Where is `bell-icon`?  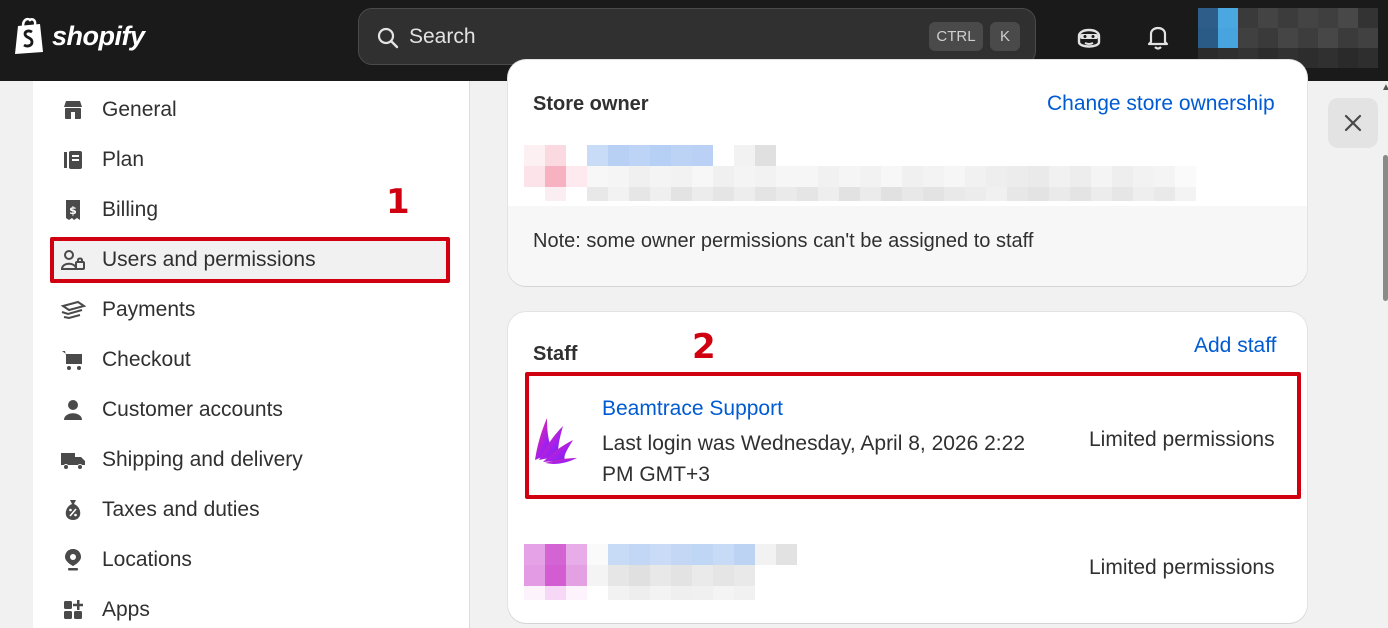
bell-icon is located at coordinates (1158, 37).